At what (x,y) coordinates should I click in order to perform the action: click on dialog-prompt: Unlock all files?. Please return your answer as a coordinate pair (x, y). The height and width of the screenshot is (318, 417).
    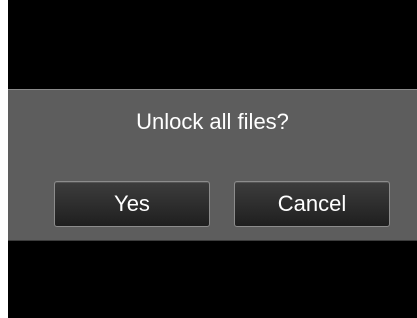
    Looking at the image, I should click on (212, 121).